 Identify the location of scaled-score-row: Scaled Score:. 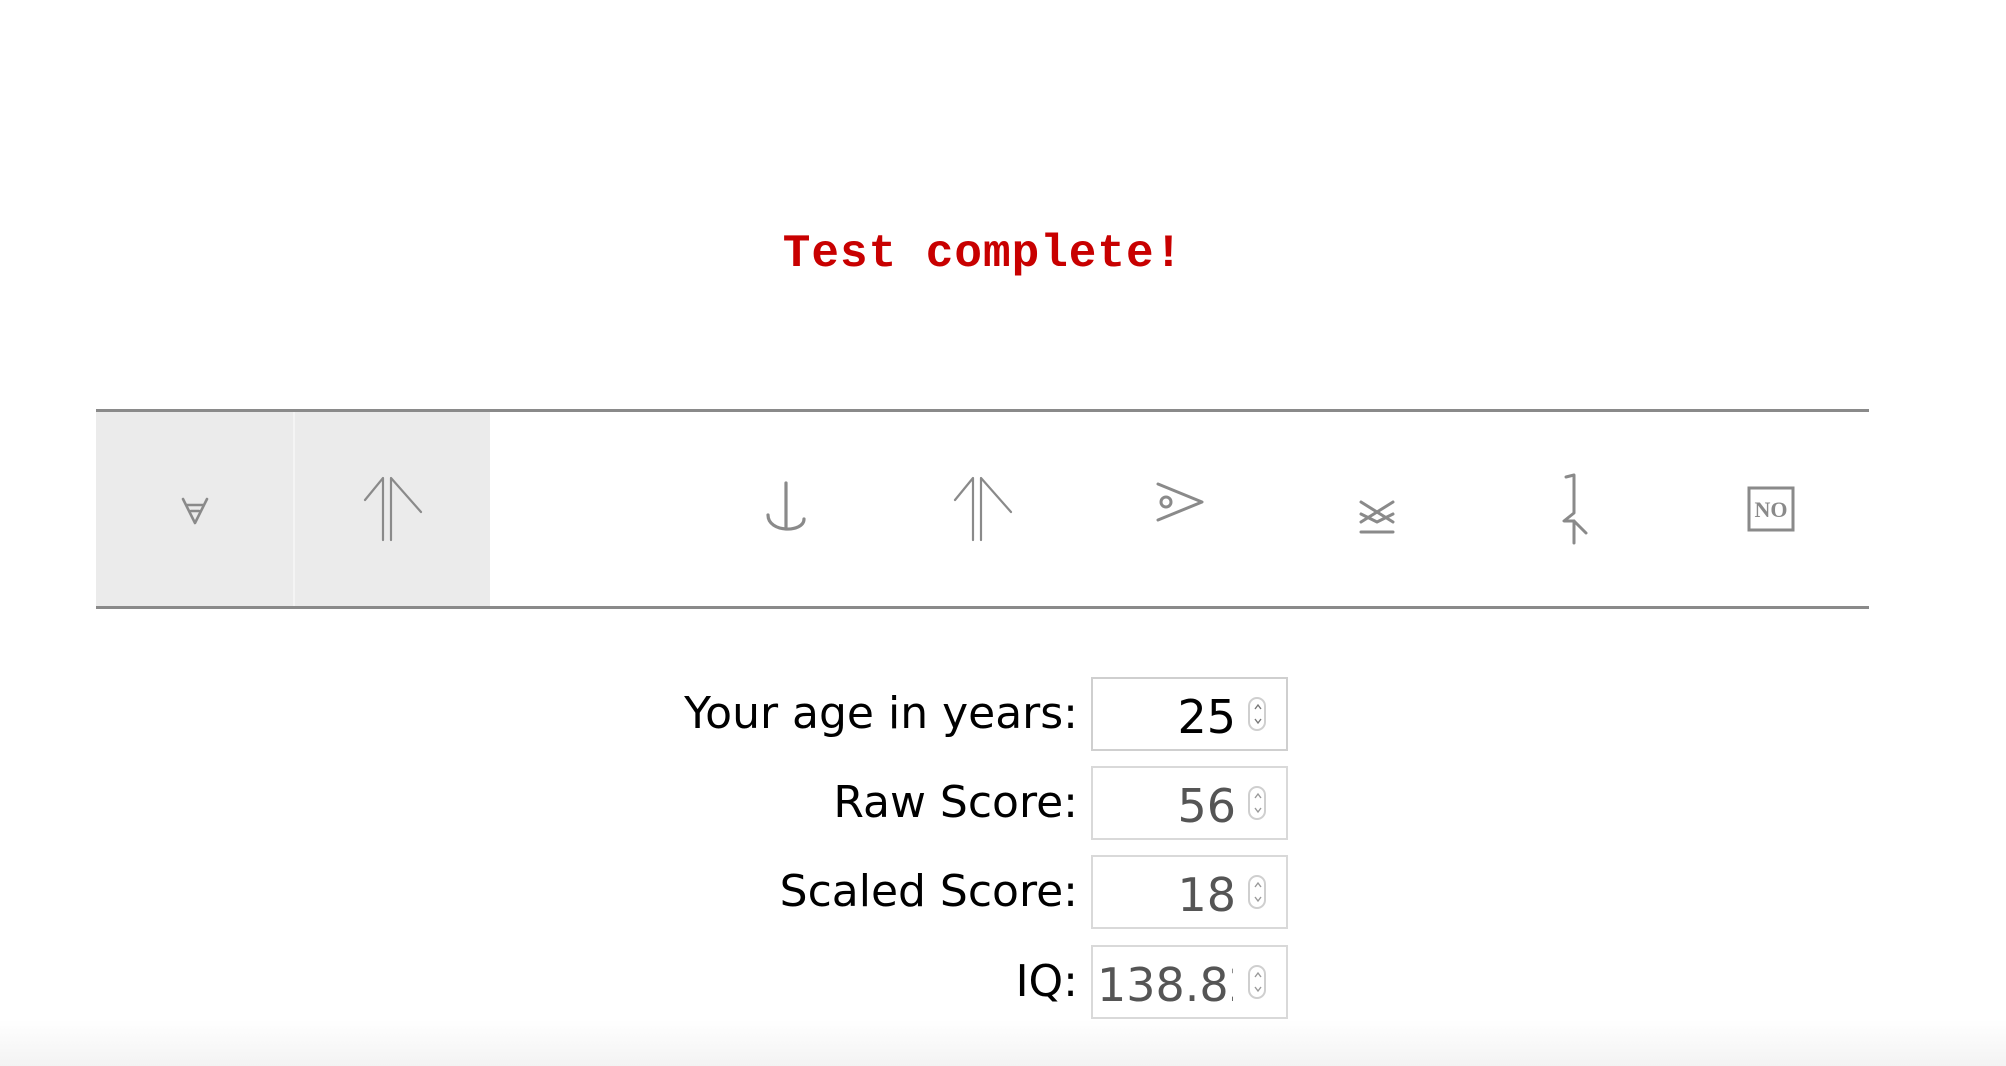
(539, 892).